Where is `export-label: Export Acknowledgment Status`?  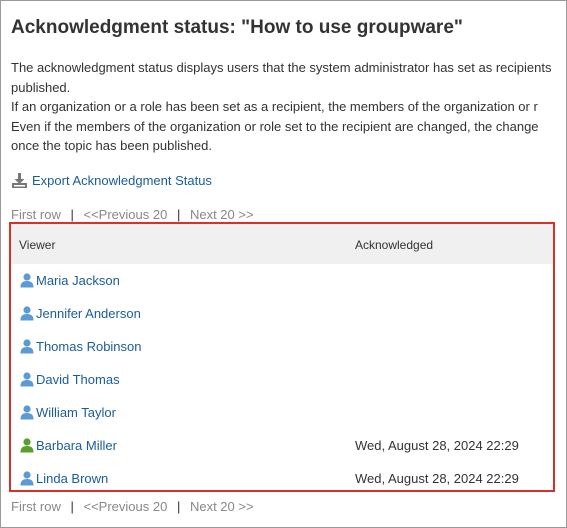
export-label: Export Acknowledgment Status is located at coordinates (122, 180).